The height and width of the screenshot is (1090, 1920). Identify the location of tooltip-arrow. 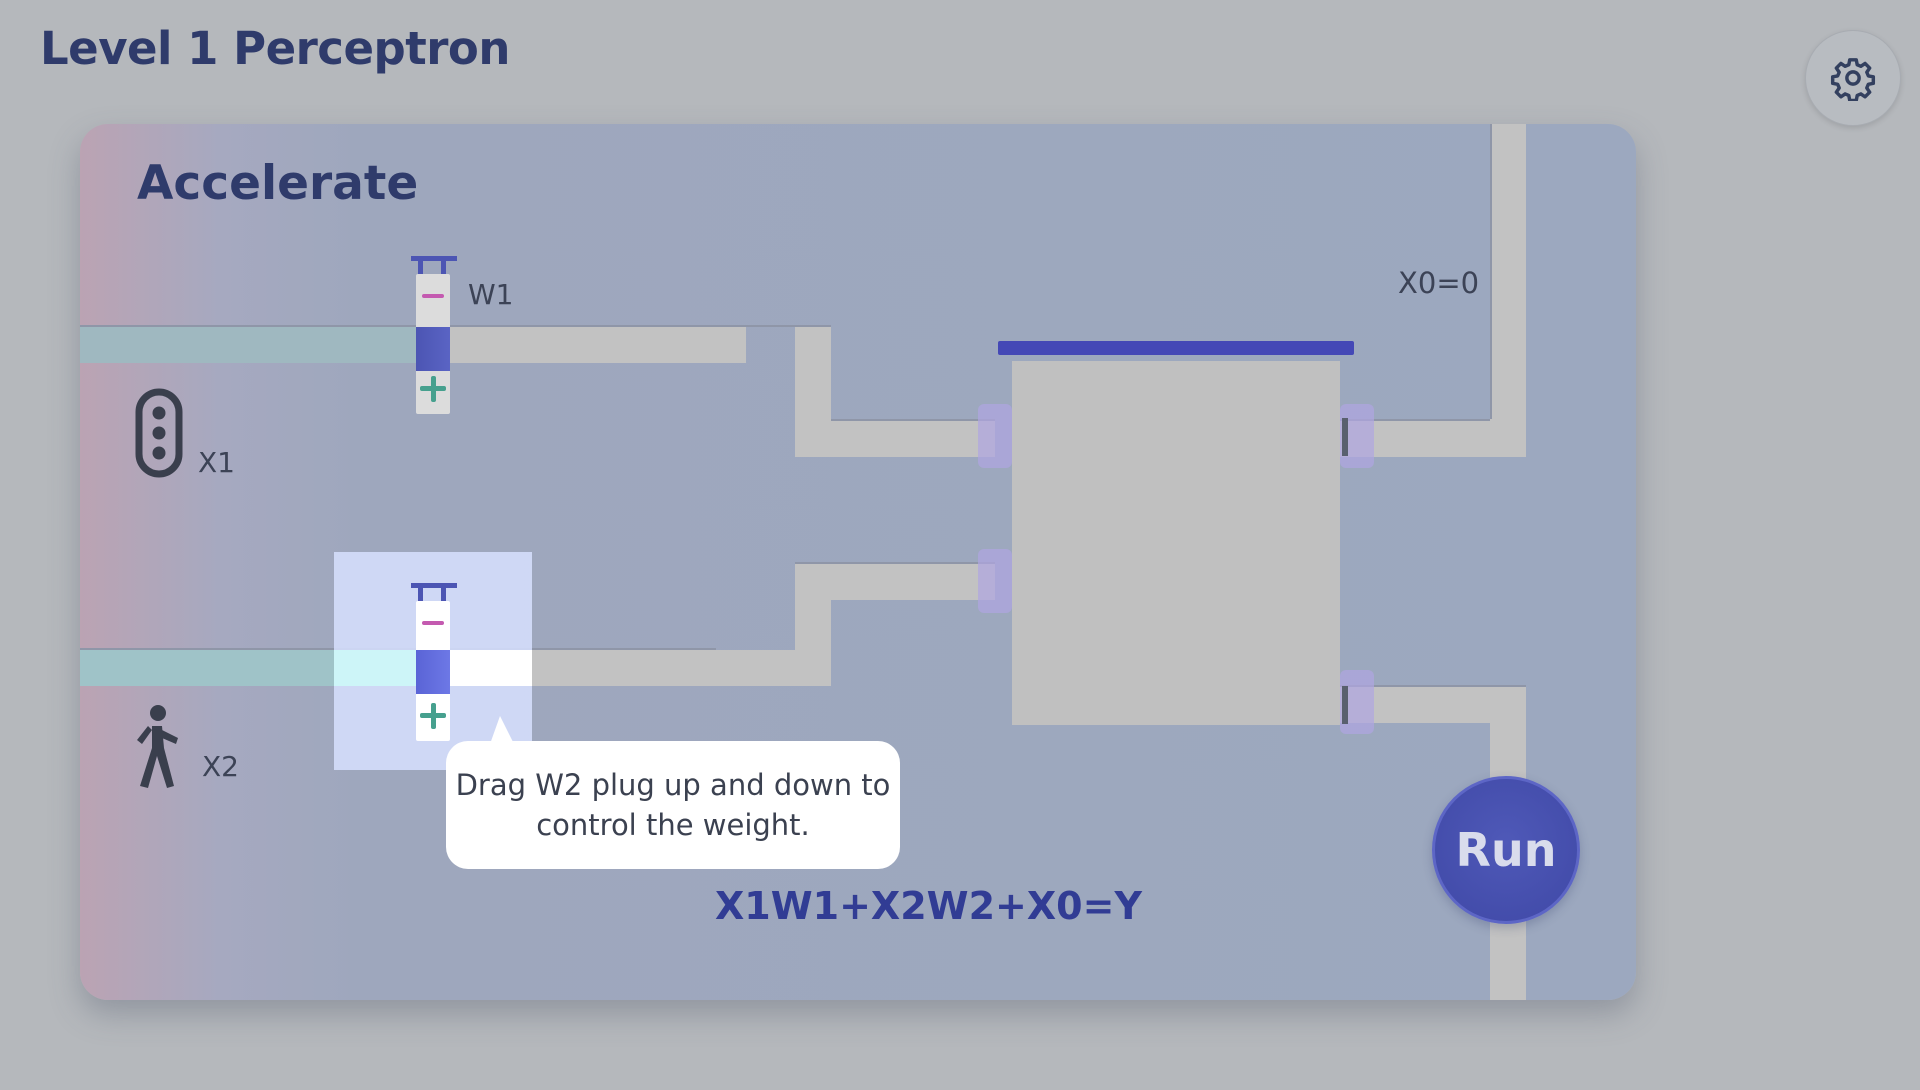
(502, 730).